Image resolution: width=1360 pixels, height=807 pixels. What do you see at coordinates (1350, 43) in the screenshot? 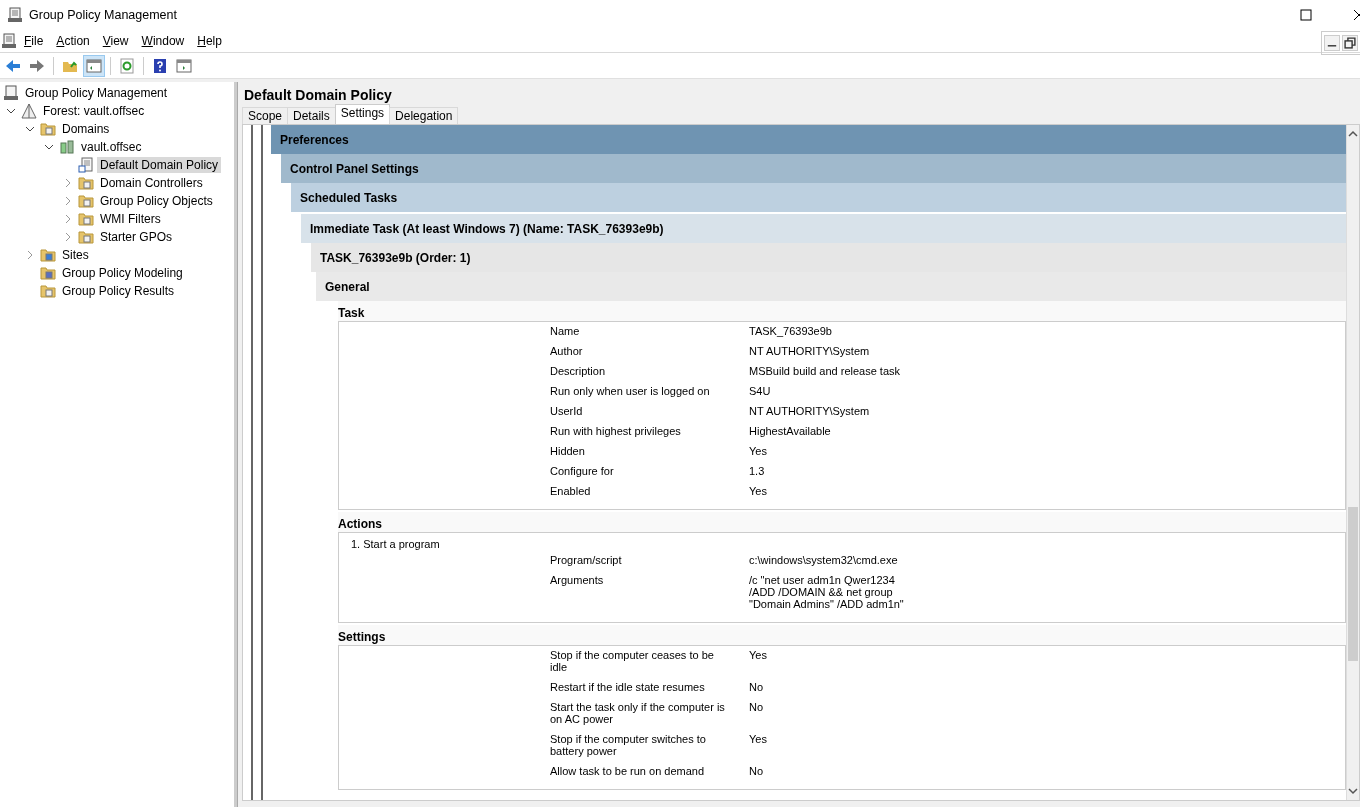
I see `restore-icon` at bounding box center [1350, 43].